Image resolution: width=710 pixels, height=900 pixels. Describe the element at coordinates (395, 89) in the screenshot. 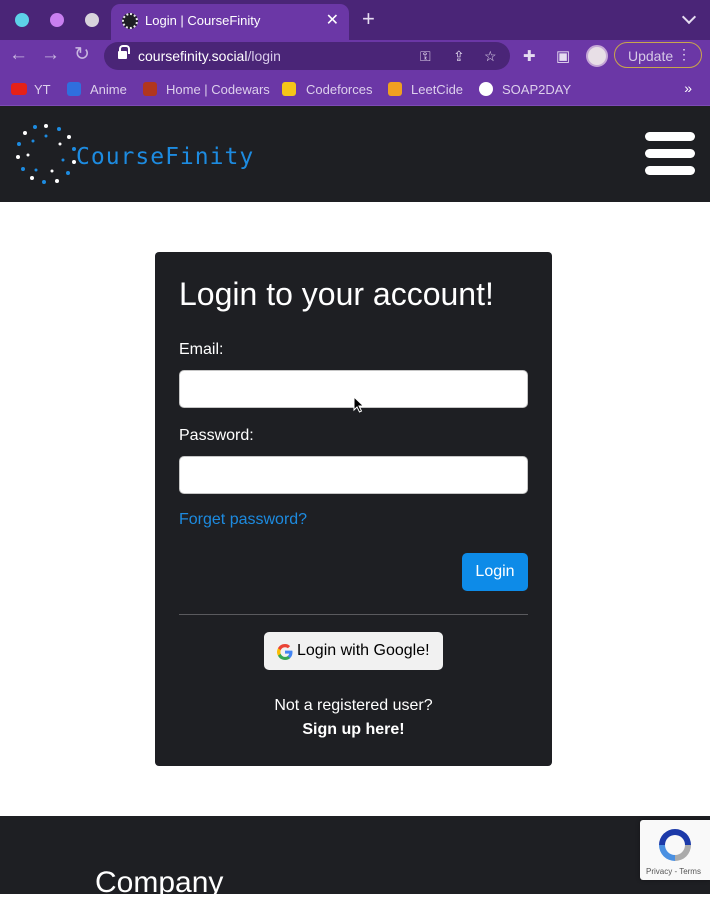

I see `leetcode-icon` at that location.